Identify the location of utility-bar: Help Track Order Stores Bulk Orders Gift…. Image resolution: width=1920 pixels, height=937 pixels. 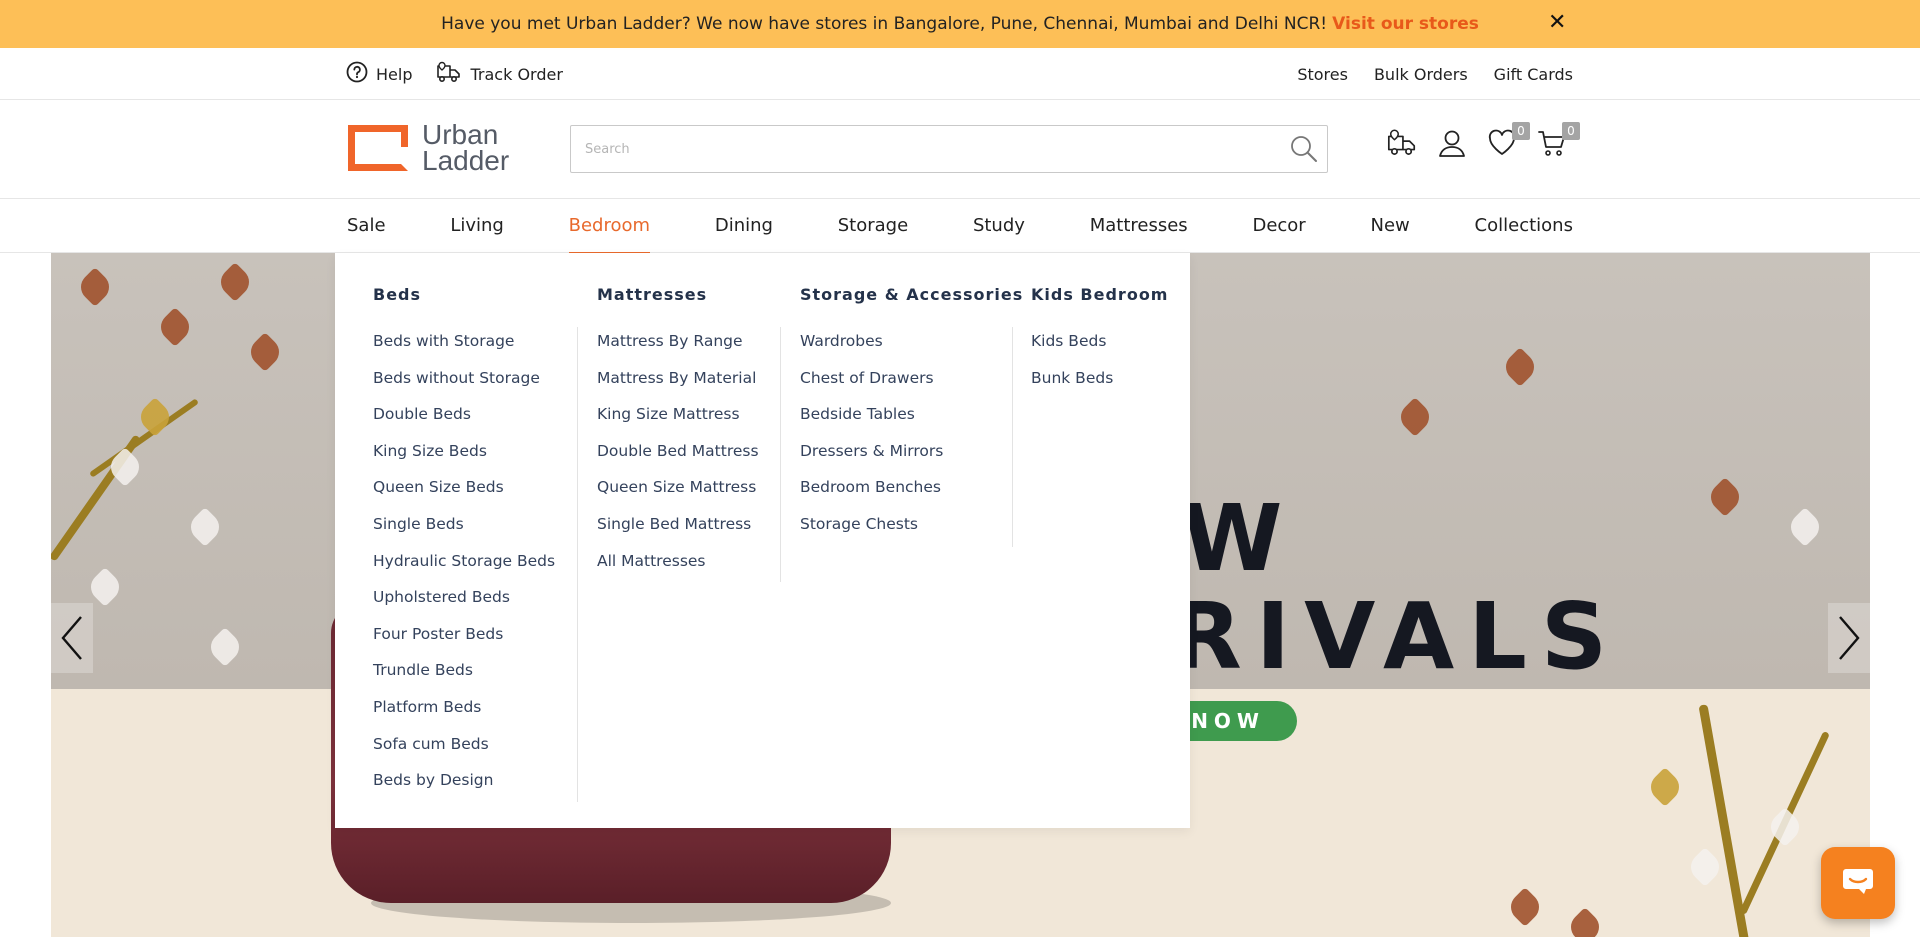
(960, 74).